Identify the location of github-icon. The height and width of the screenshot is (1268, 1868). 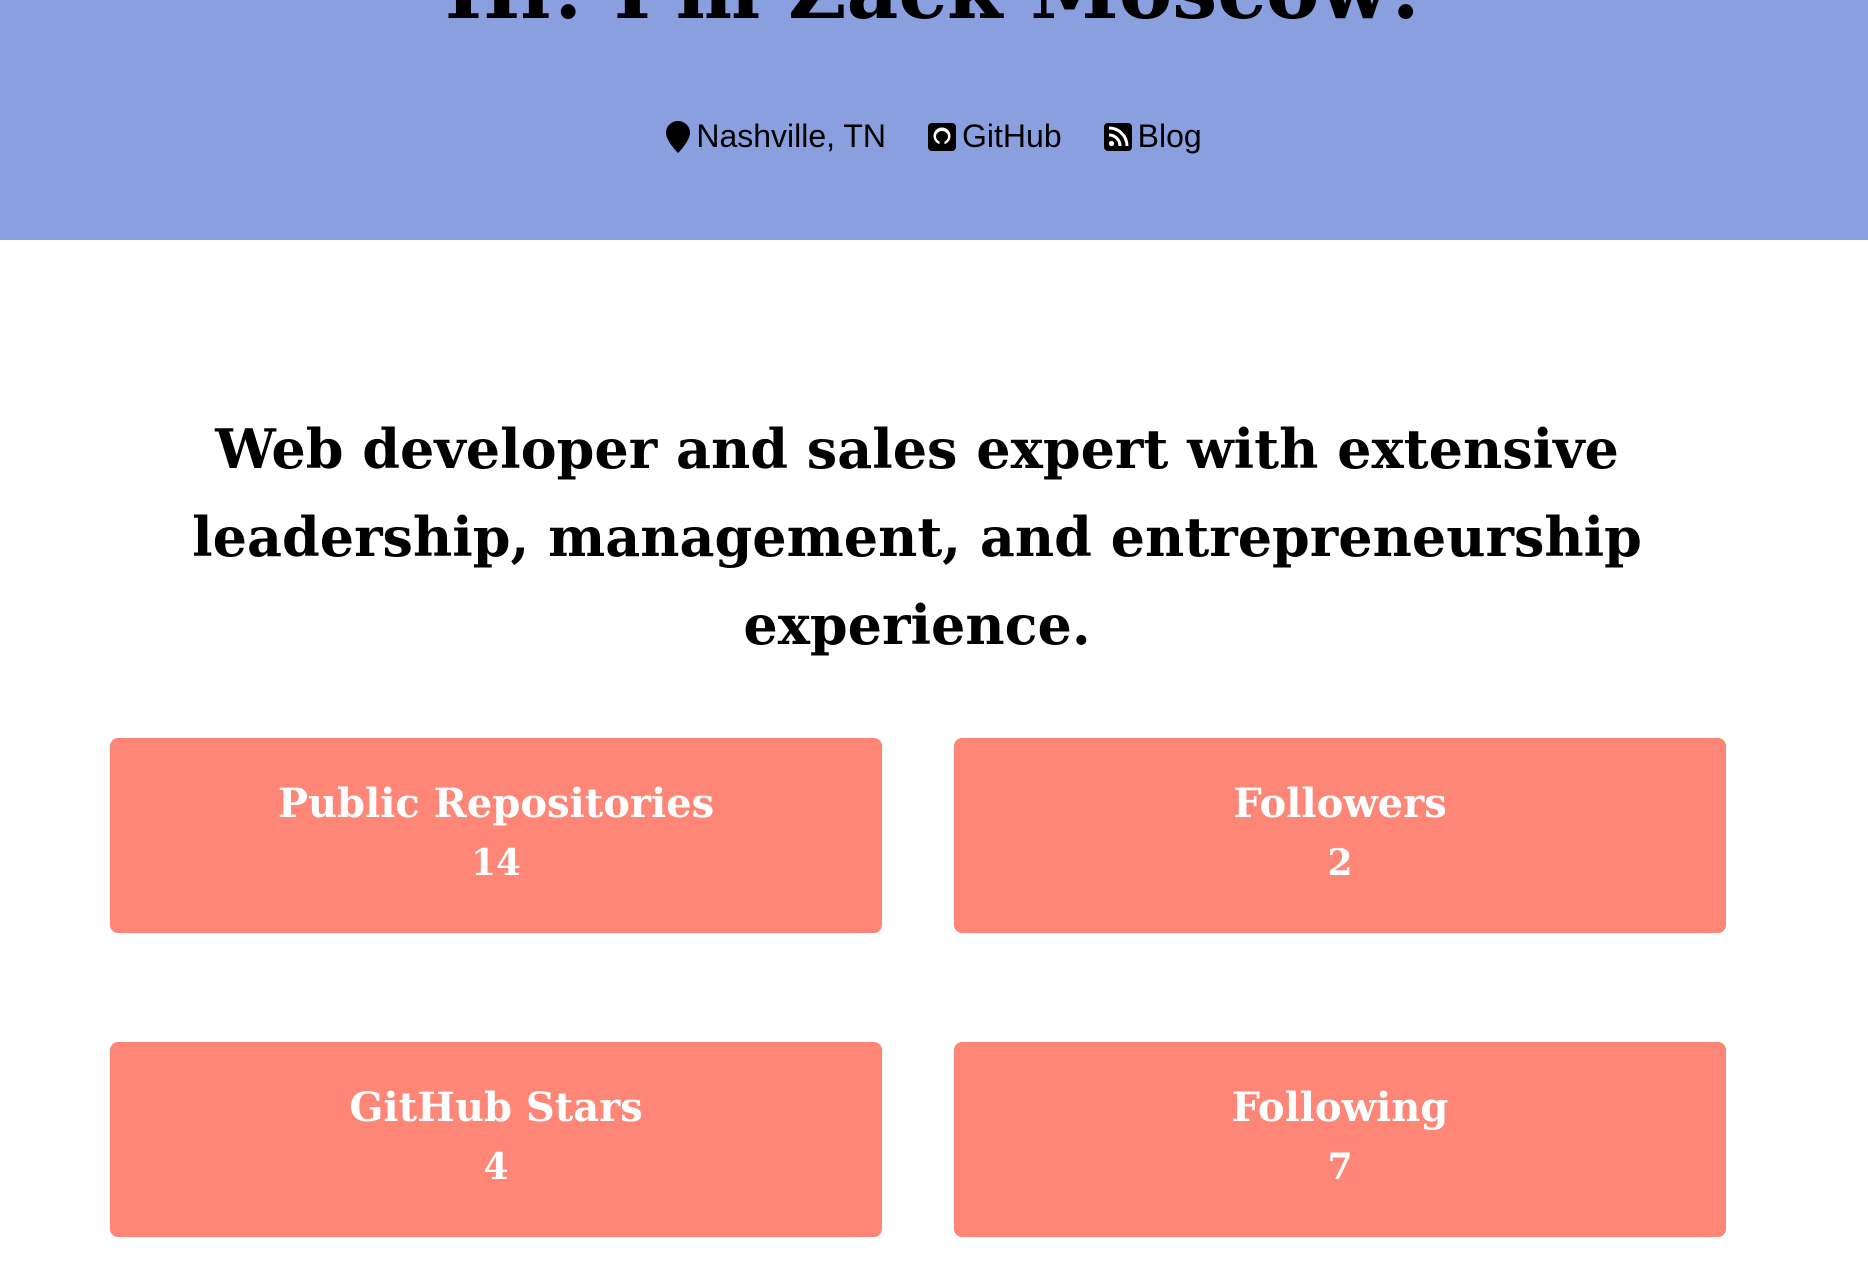
(942, 136).